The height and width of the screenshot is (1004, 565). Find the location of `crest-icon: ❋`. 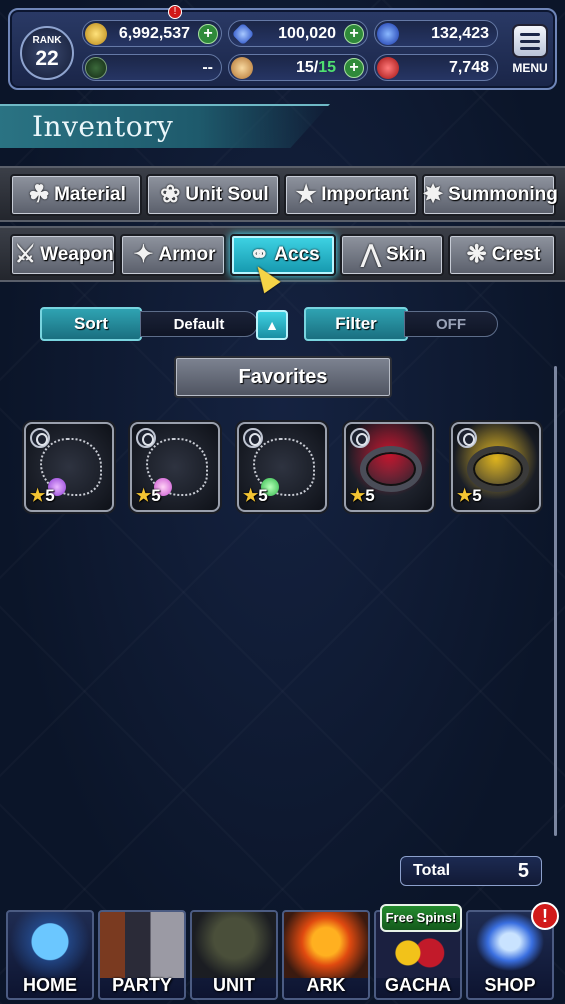

crest-icon: ❋ is located at coordinates (476, 254).